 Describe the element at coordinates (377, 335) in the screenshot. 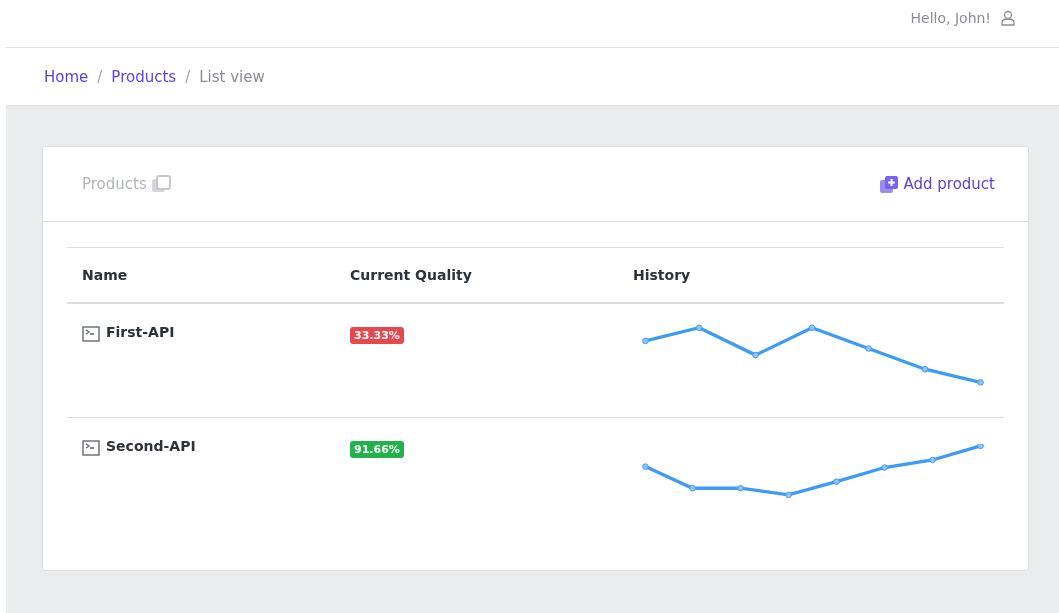

I see `quality-badge: 33.33%` at that location.